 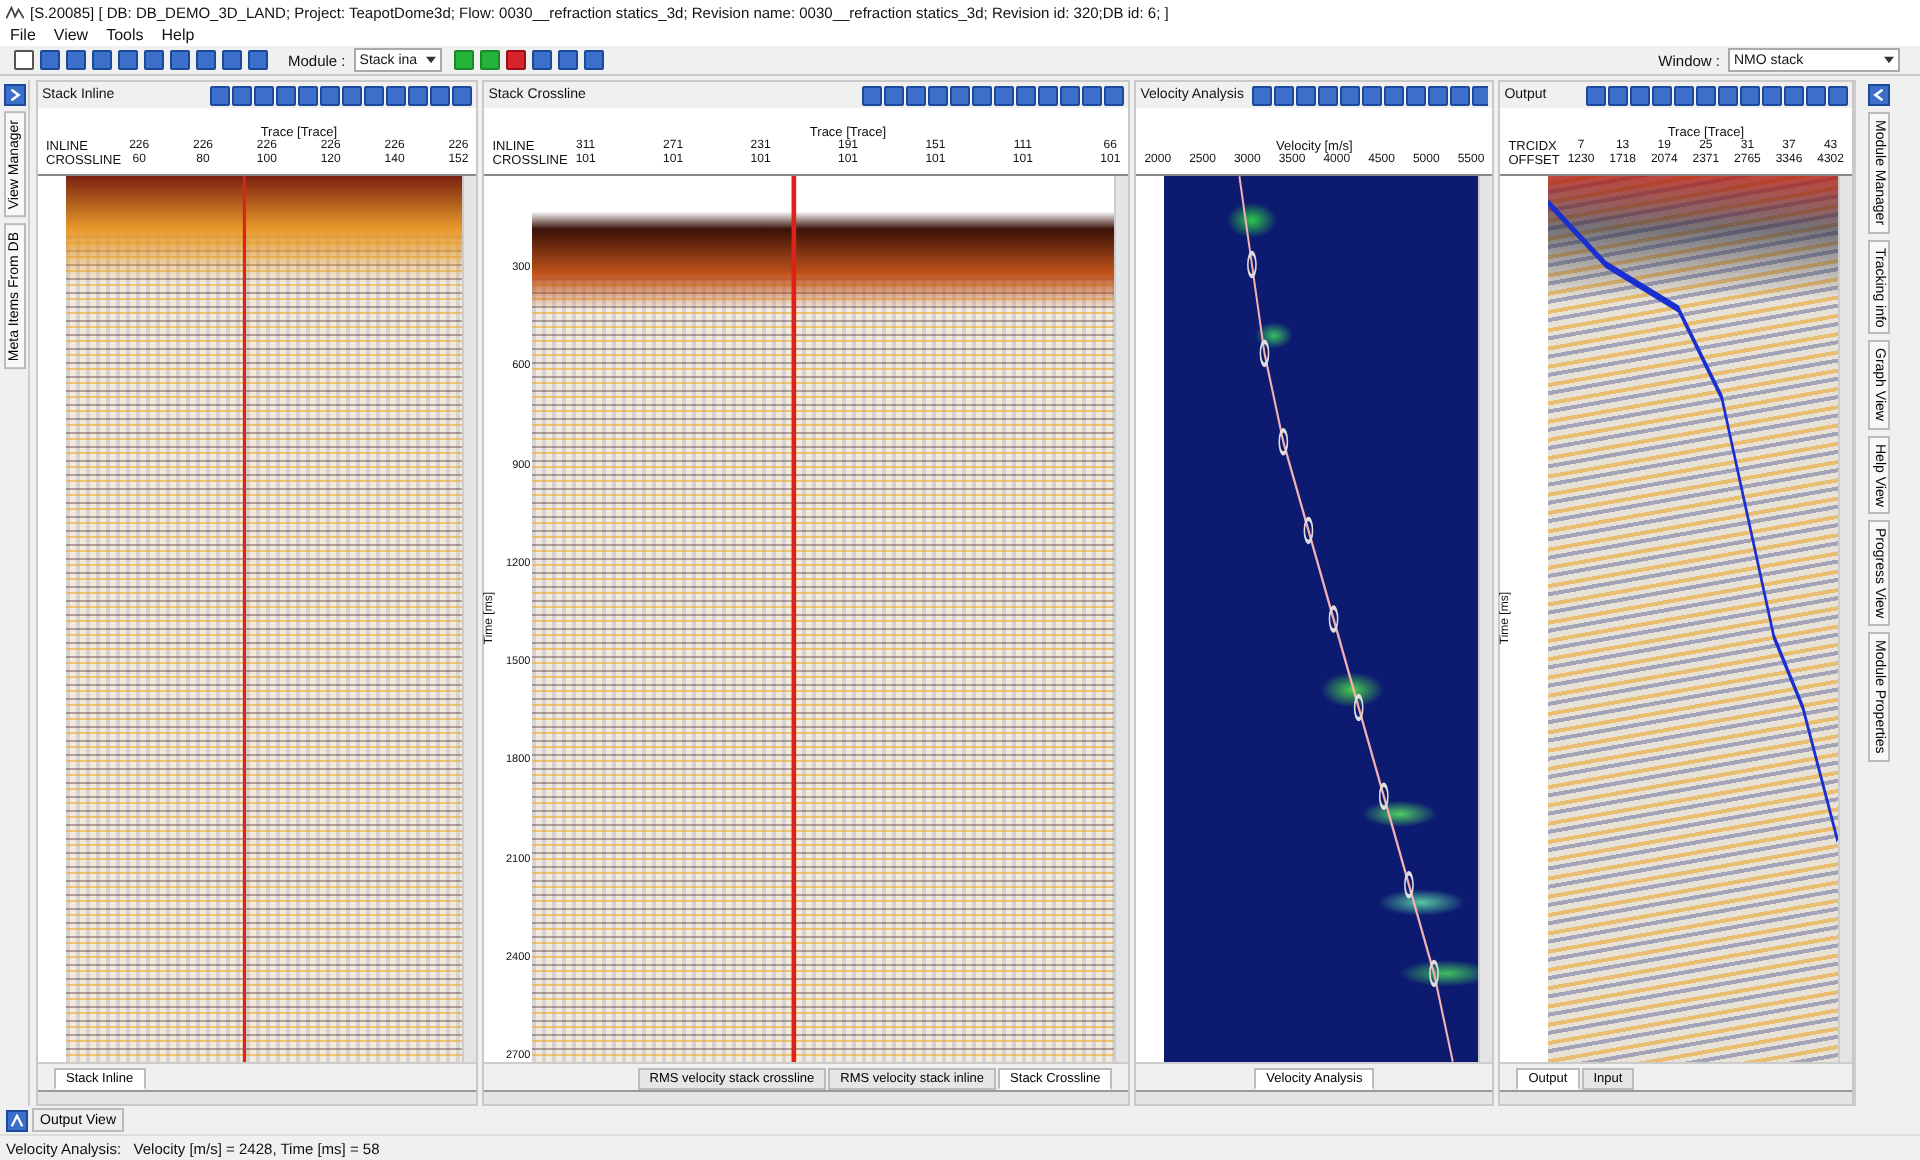 What do you see at coordinates (125, 35) in the screenshot?
I see `menu-item: Tools` at bounding box center [125, 35].